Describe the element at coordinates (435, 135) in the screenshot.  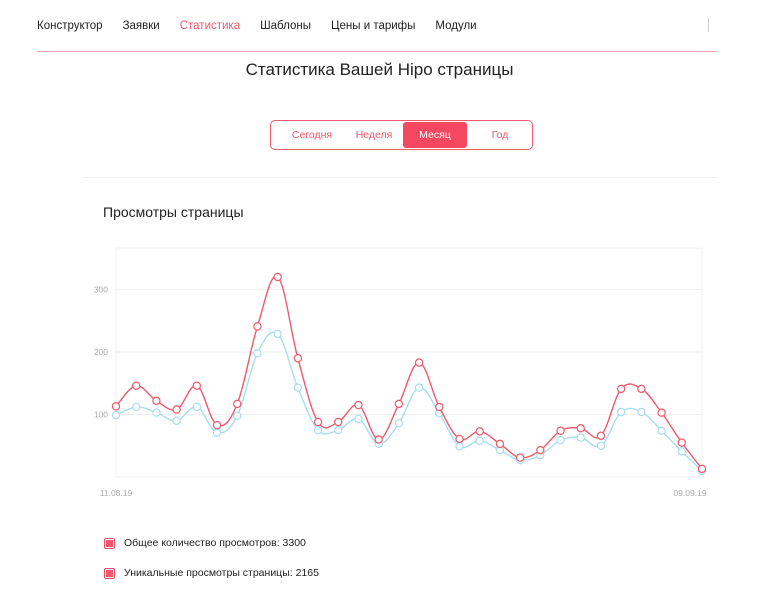
I see `tab-month: Месяц` at that location.